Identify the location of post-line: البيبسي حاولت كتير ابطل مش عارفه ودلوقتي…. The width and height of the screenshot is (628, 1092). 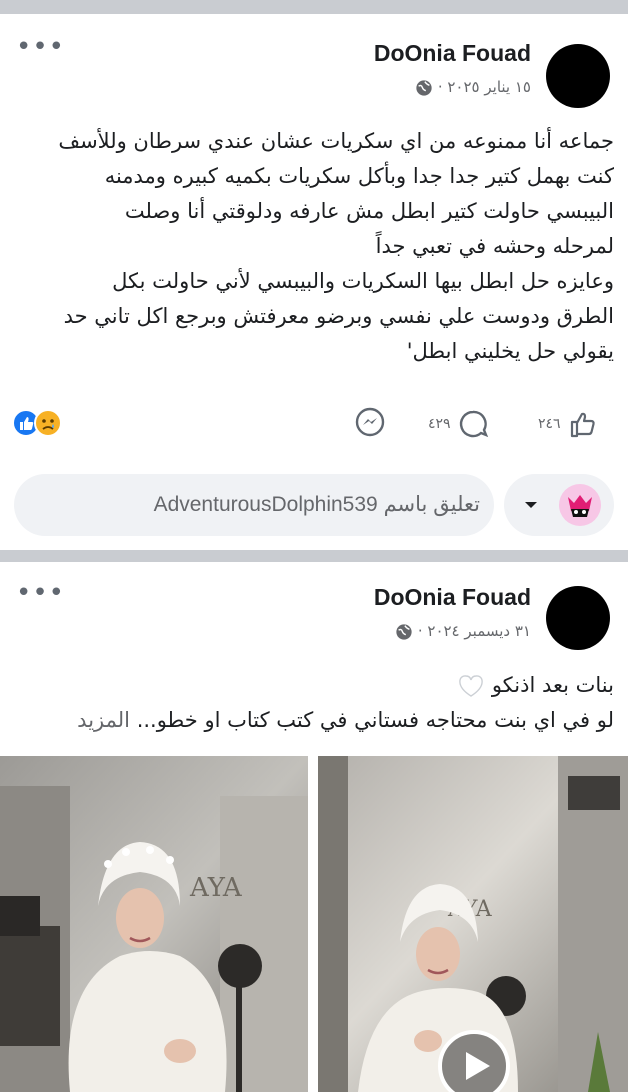
(369, 211).